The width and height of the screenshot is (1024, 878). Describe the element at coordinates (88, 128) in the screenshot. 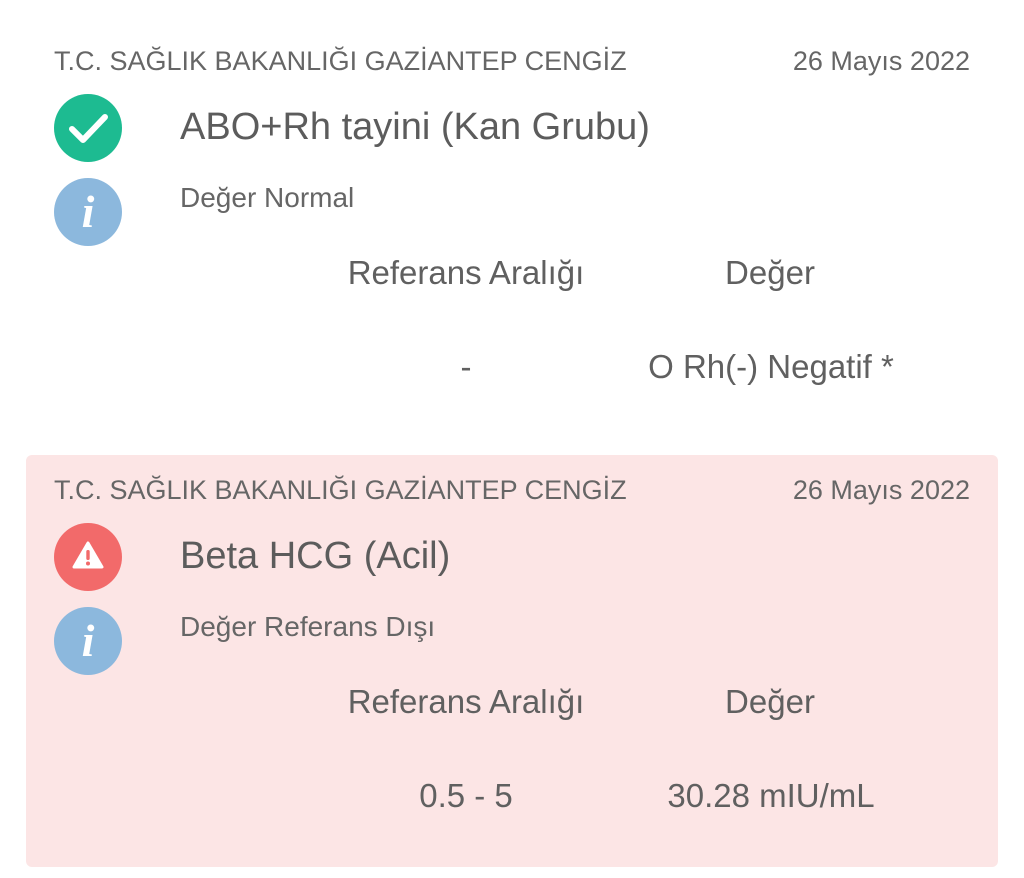

I see `check-icon` at that location.